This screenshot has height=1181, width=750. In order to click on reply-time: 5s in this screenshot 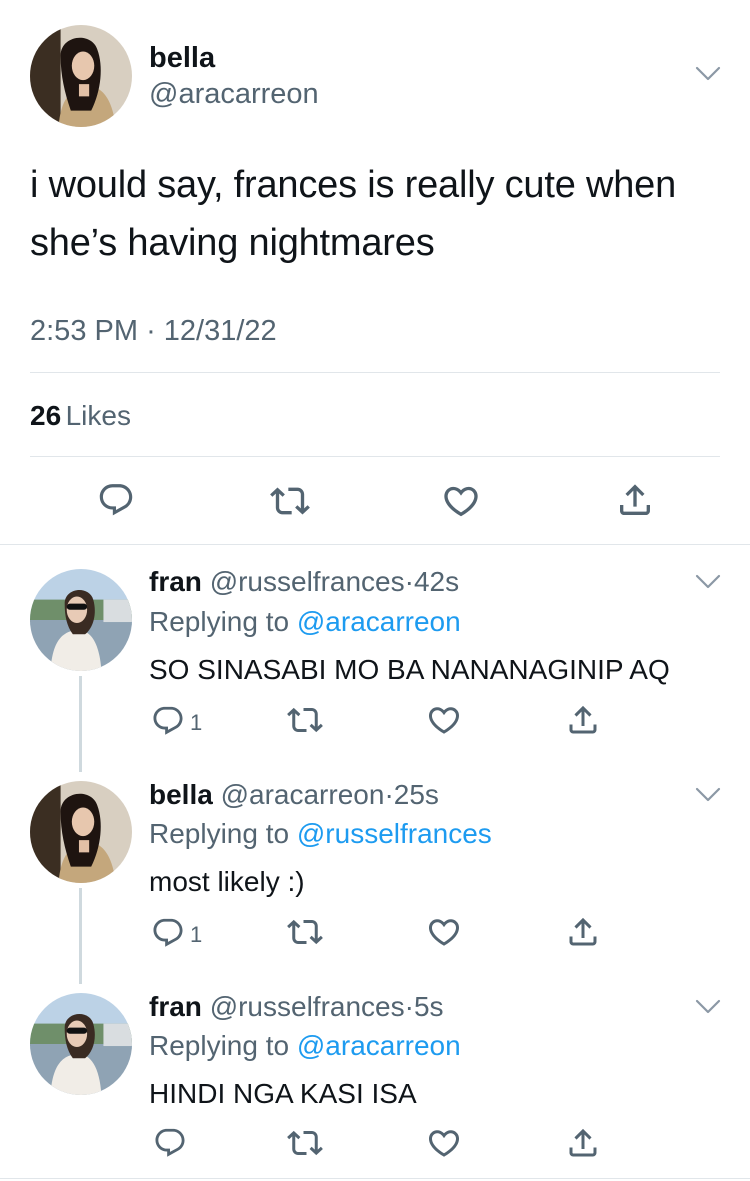, I will do `click(428, 1006)`.